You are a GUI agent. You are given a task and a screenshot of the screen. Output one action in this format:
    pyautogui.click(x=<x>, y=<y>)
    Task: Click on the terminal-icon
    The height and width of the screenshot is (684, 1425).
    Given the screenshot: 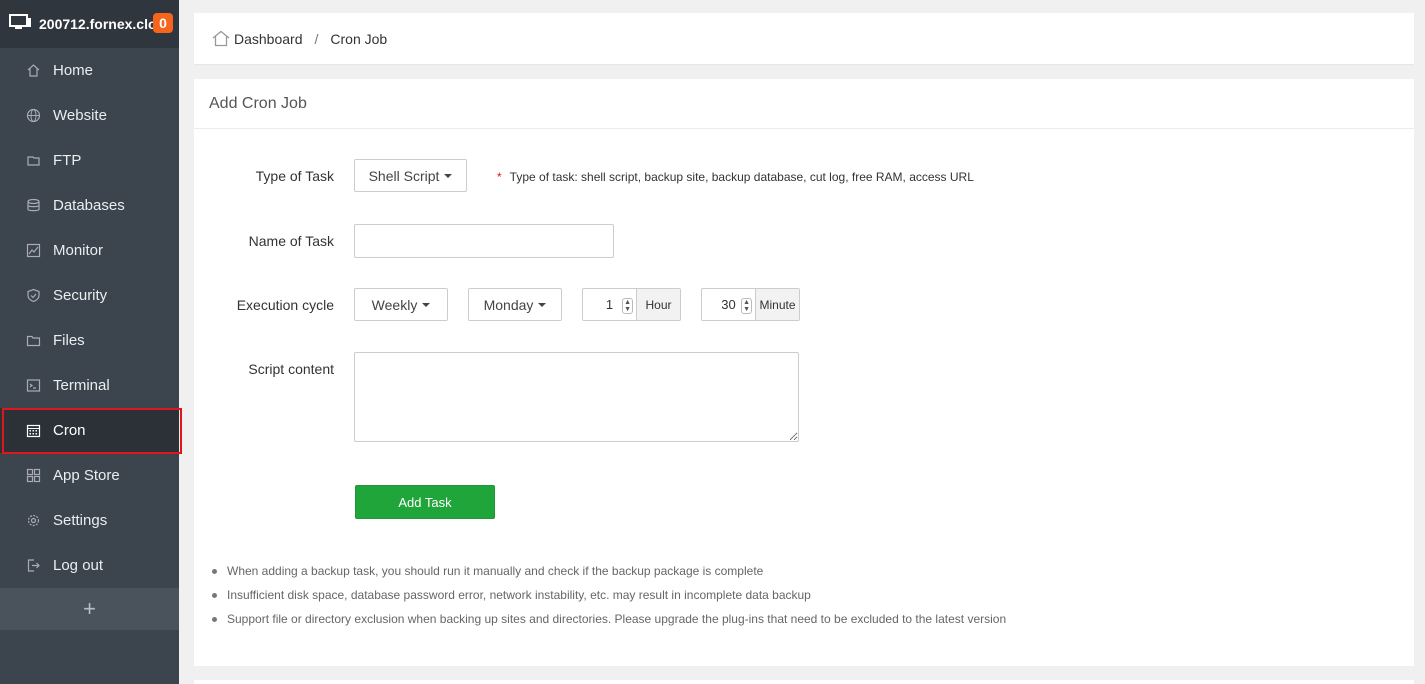 What is the action you would take?
    pyautogui.click(x=33, y=385)
    